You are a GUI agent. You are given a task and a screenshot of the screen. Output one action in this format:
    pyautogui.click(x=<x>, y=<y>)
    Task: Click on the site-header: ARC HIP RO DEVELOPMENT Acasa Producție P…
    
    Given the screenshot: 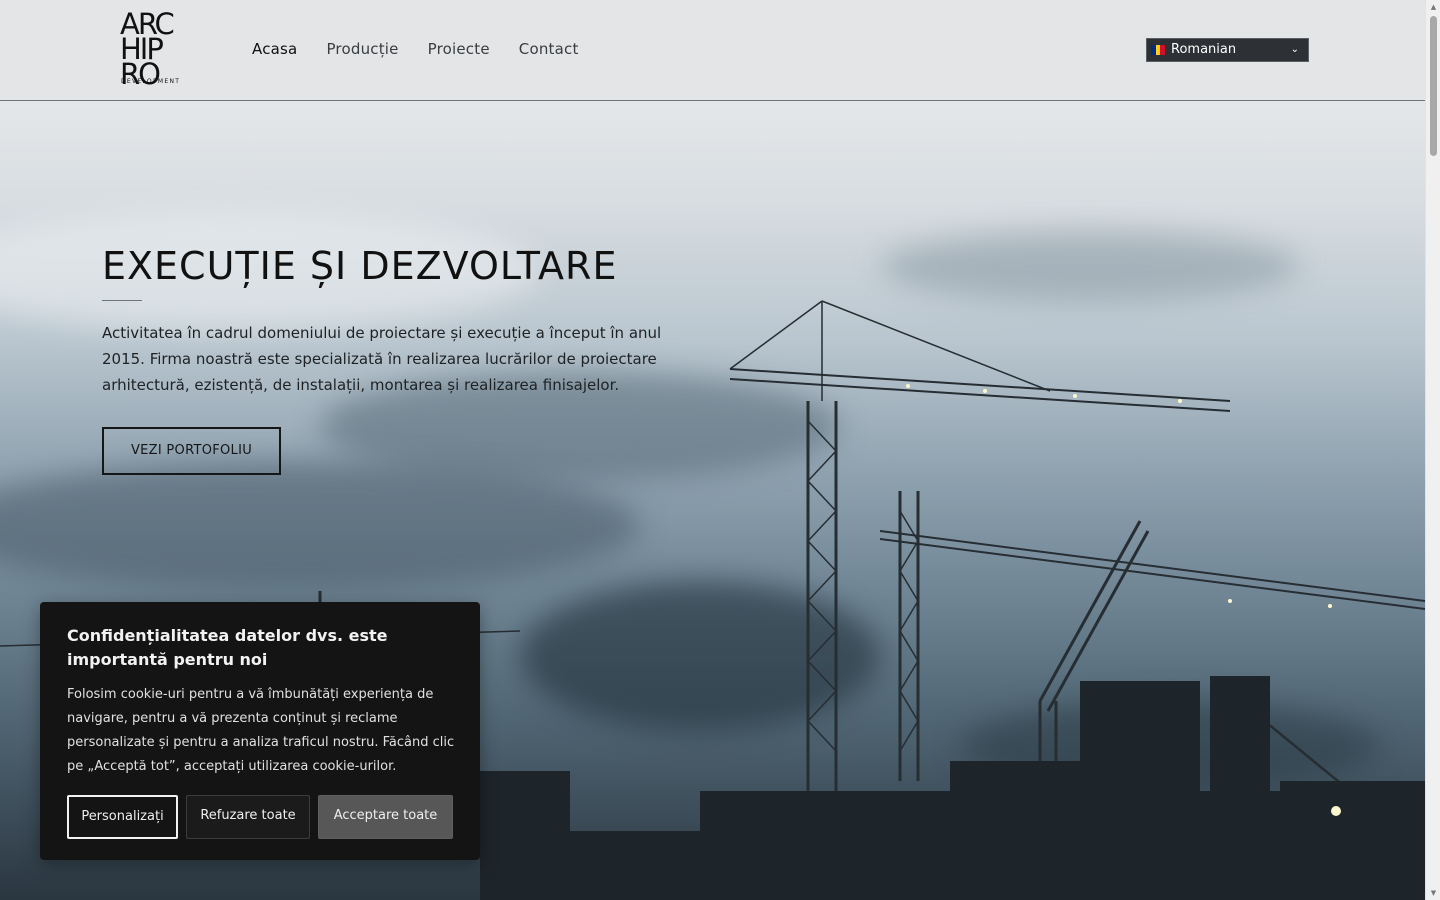 What is the action you would take?
    pyautogui.click(x=712, y=50)
    